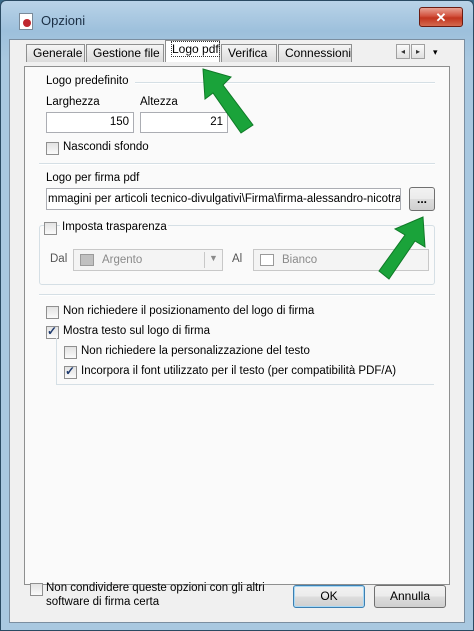 This screenshot has height=631, width=474. Describe the element at coordinates (93, 178) in the screenshot. I see `logo-firma-label: Logo per firma pdf` at that location.